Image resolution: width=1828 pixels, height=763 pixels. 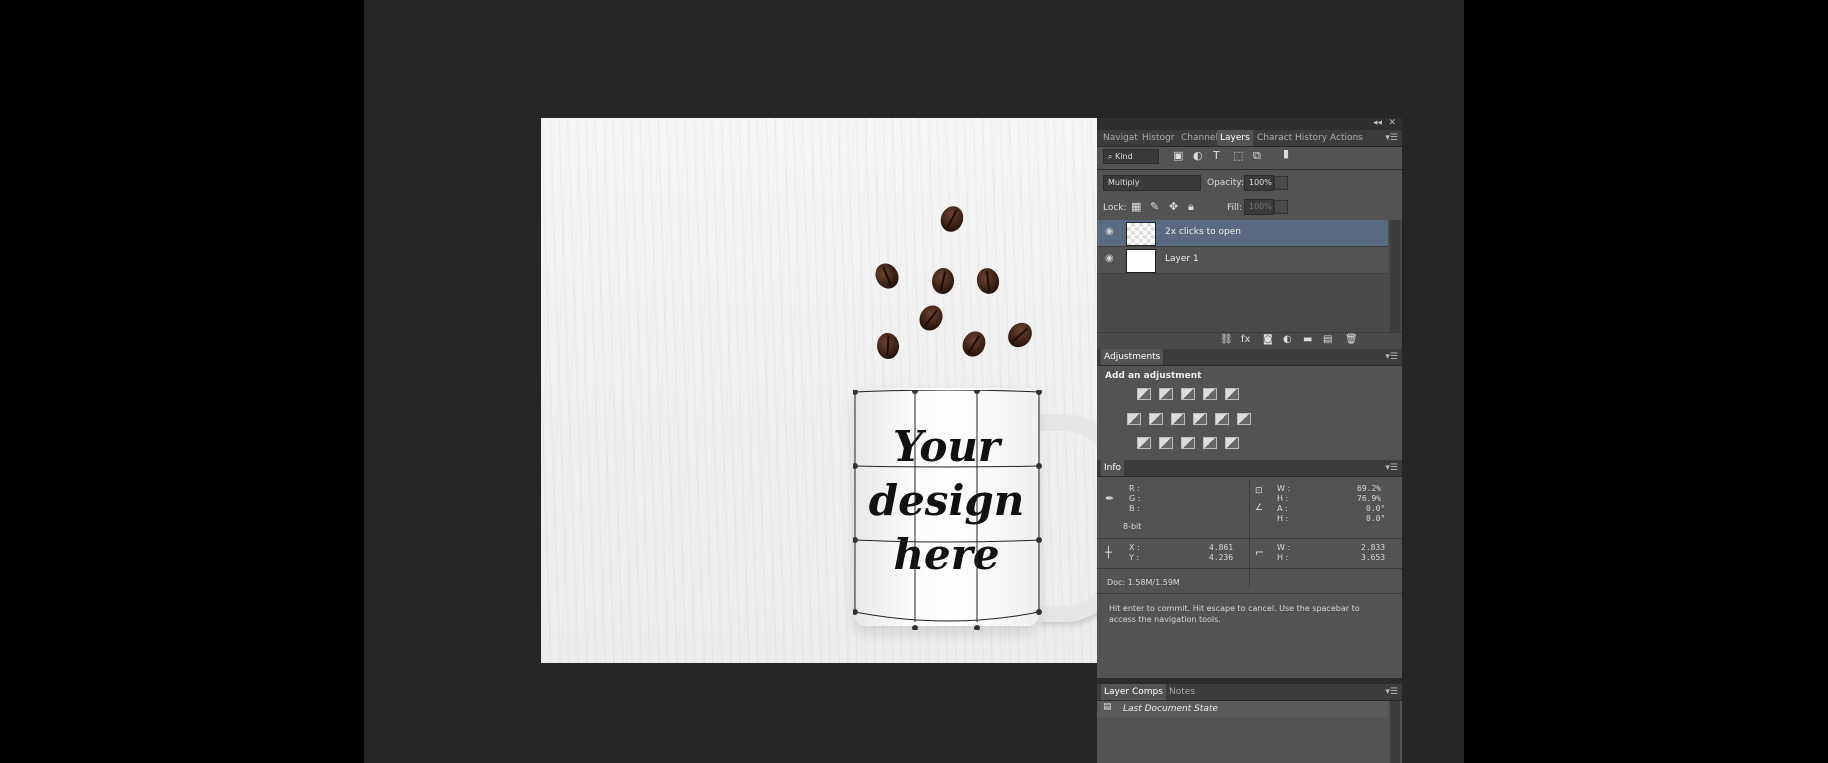 What do you see at coordinates (1178, 155) in the screenshot?
I see `pixel-filter-icon: ▣` at bounding box center [1178, 155].